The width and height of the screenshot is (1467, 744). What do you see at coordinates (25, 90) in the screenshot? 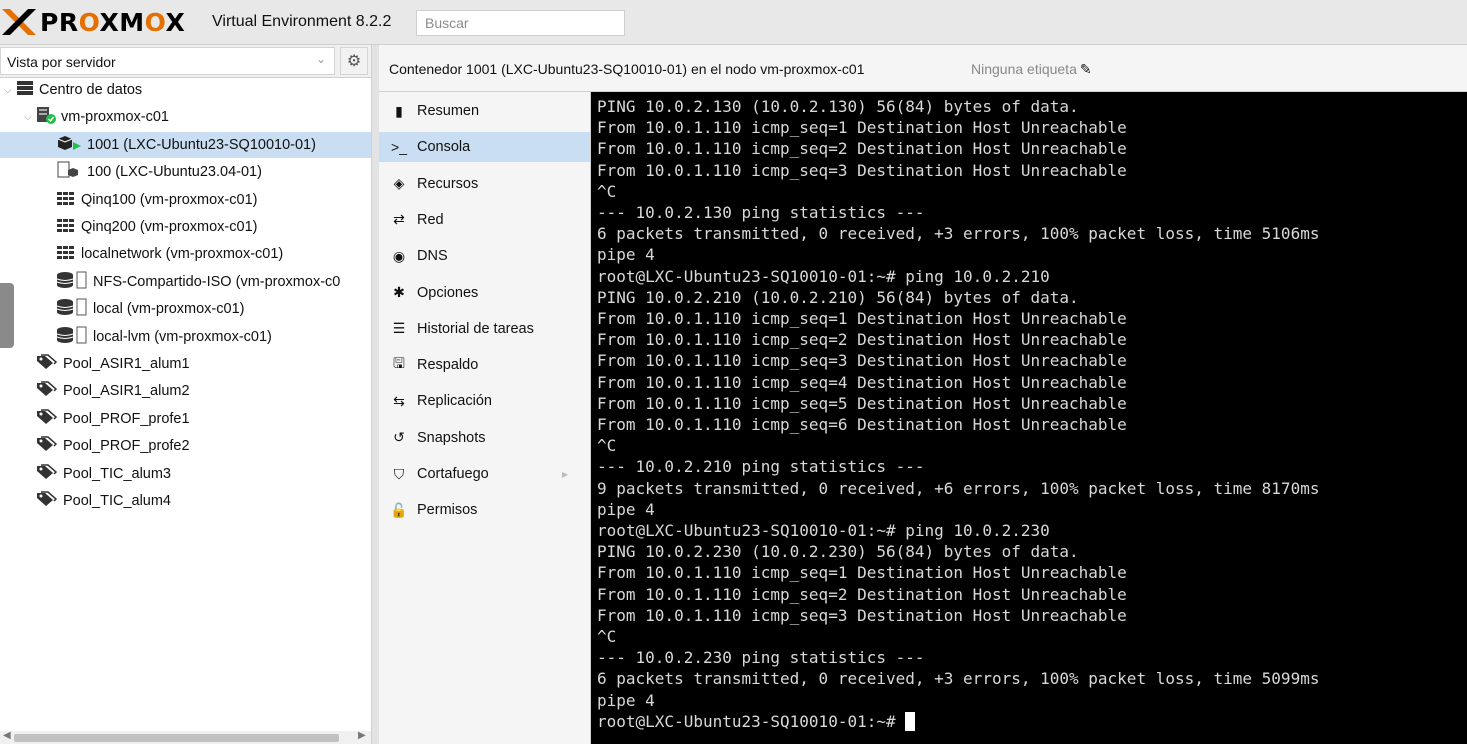
I see `datacenter-icon` at bounding box center [25, 90].